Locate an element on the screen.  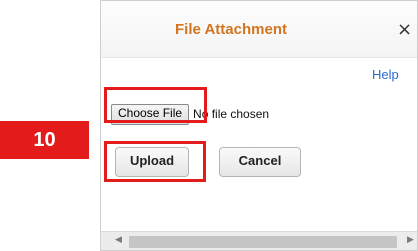
close-icon: × is located at coordinates (404, 29).